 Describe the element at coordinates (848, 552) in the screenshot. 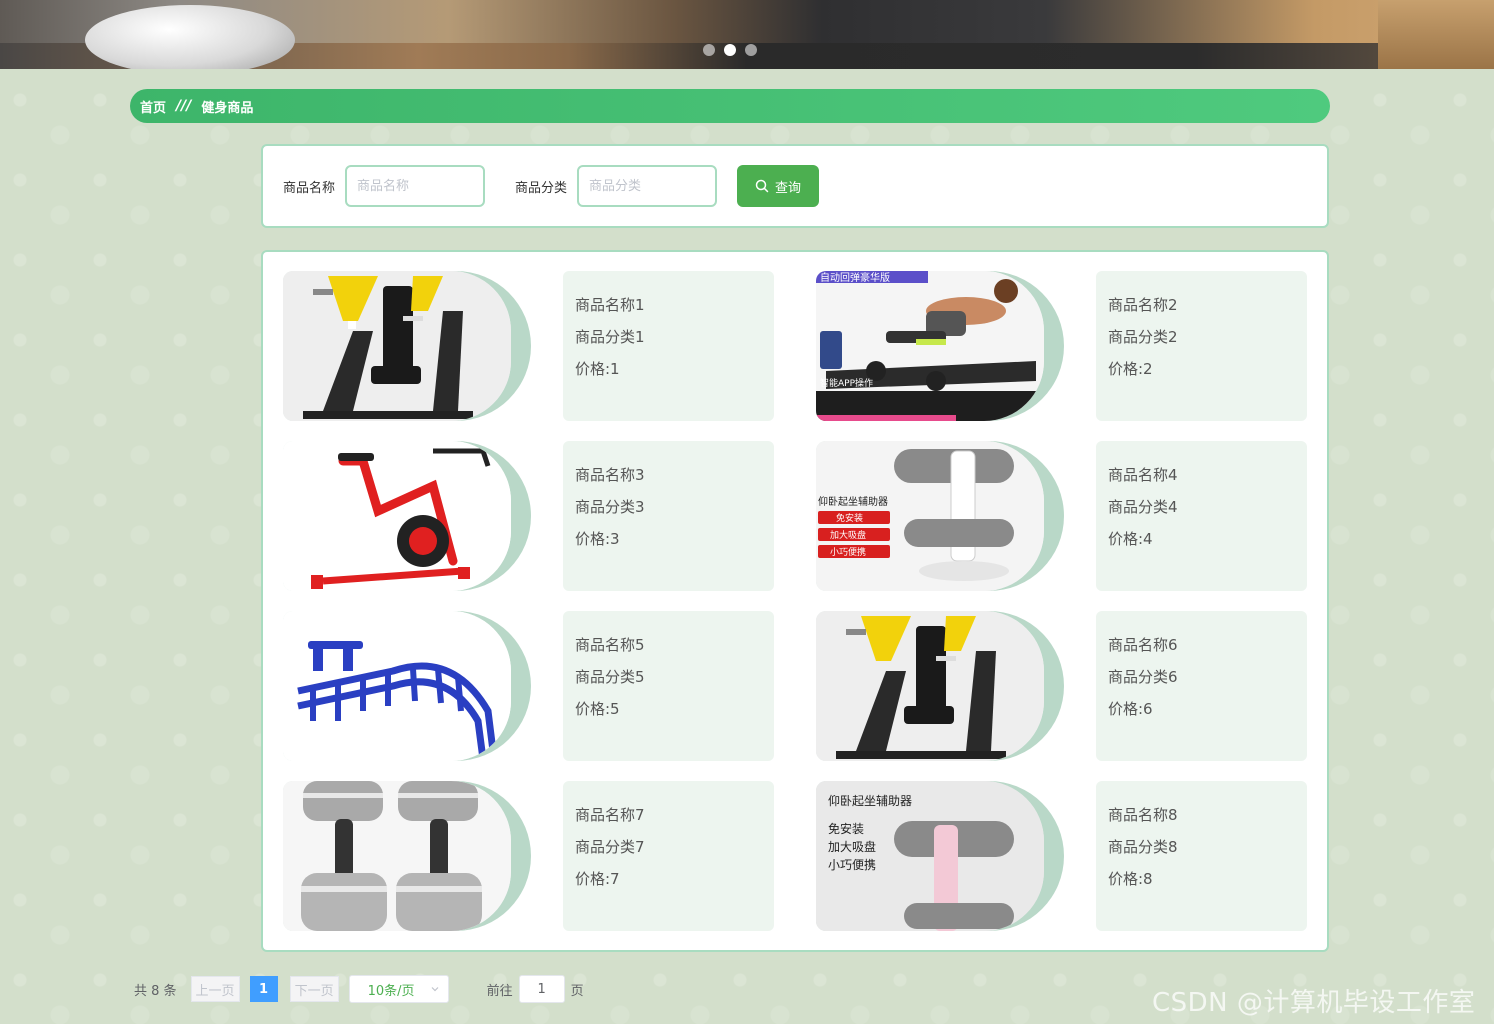

I see `product-4-caption-3: 小巧便携` at that location.